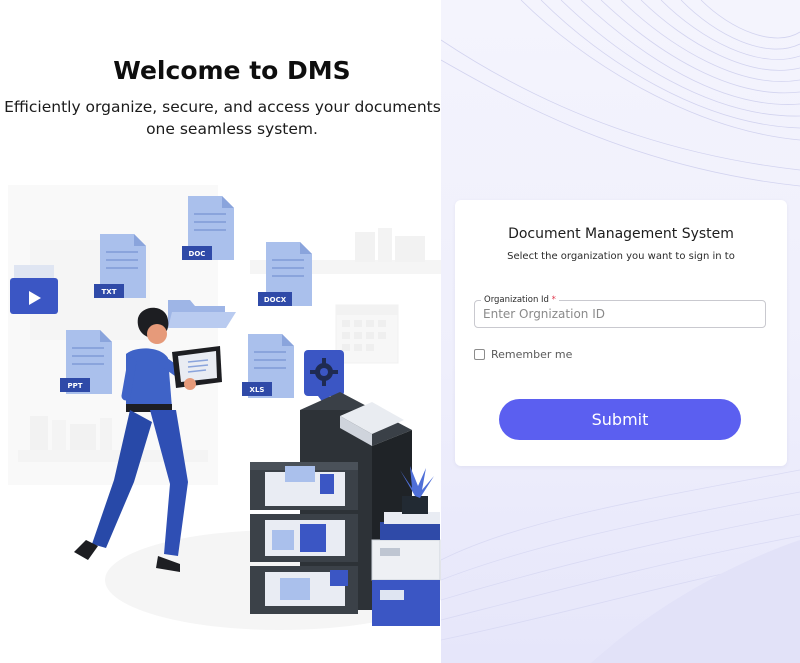  I want to click on doc-file-icon: DOC, so click(208, 228).